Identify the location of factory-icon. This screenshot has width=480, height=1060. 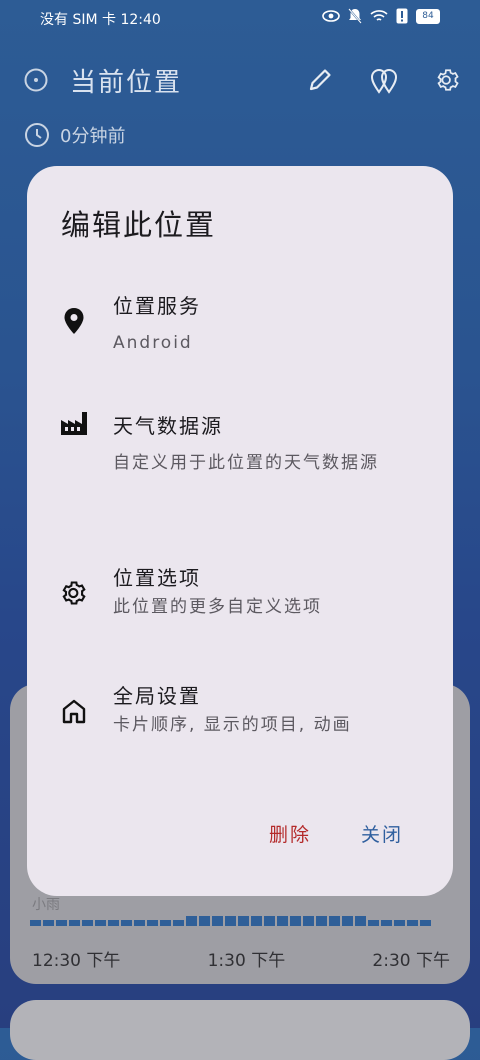
(74, 423).